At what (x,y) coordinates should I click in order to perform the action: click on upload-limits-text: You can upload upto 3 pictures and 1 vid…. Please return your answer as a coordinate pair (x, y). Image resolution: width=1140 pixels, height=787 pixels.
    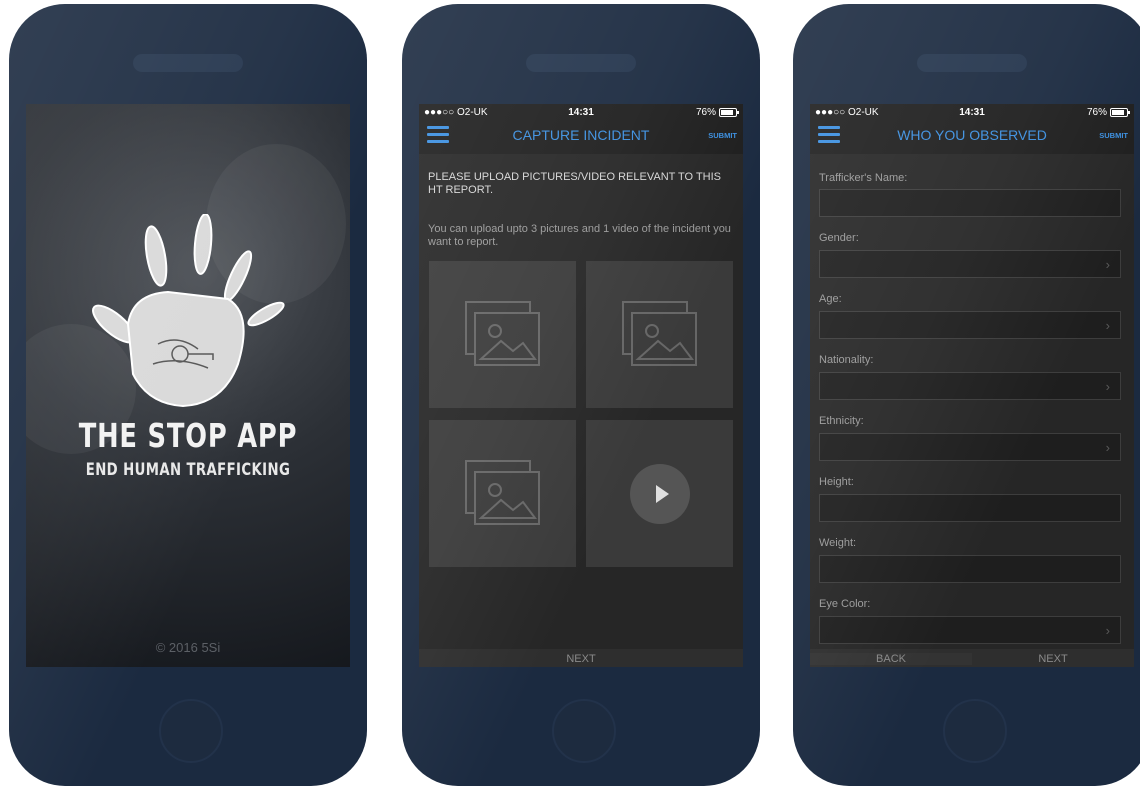
    Looking at the image, I should click on (579, 235).